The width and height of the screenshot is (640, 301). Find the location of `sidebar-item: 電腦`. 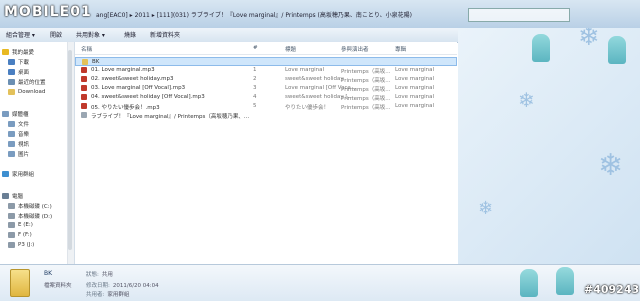

sidebar-item: 電腦 is located at coordinates (12, 197).